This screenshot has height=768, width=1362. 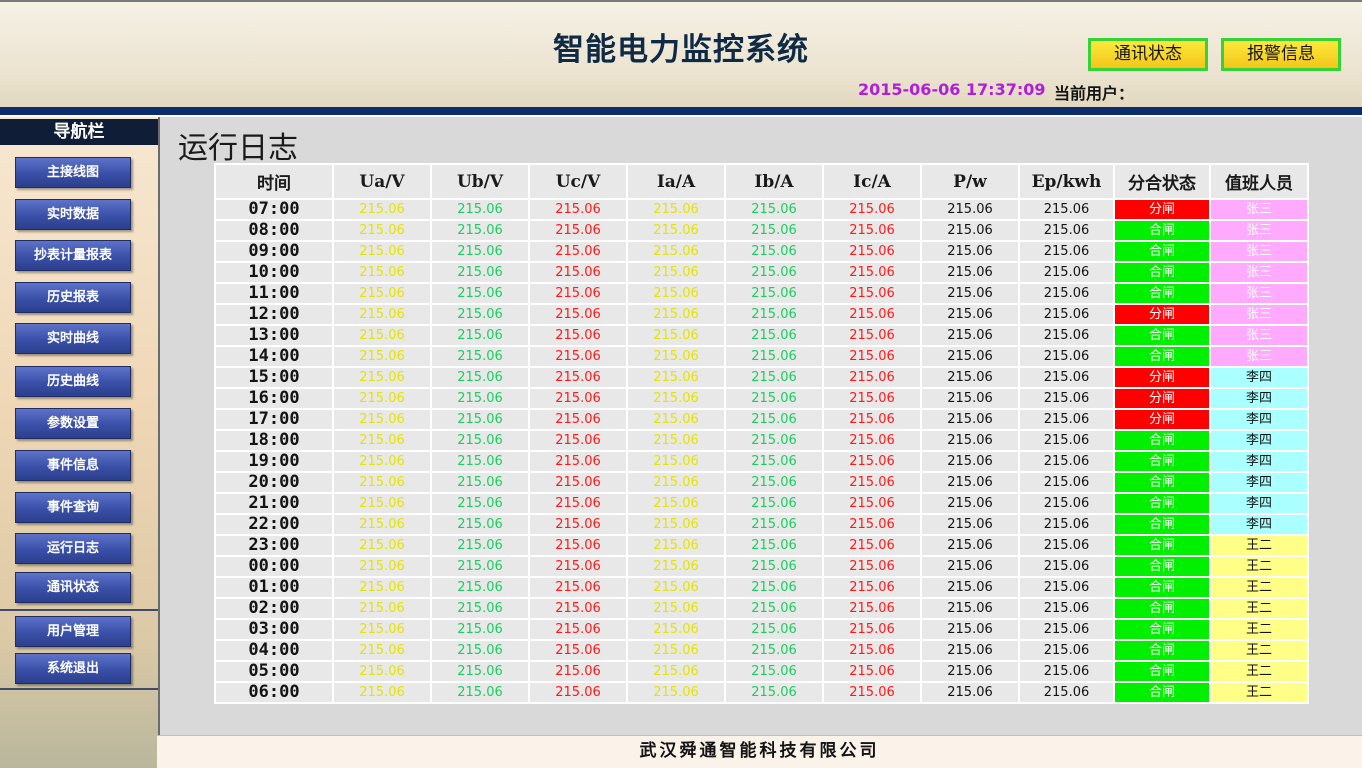 I want to click on sidebar-item-realtime-curve: 实时曲线, so click(x=73, y=338).